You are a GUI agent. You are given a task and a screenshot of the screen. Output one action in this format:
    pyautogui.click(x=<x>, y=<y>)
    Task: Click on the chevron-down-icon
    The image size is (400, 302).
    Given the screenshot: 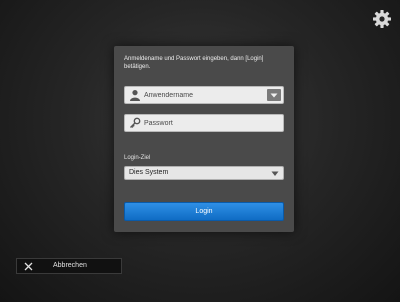 What is the action you would take?
    pyautogui.click(x=275, y=173)
    